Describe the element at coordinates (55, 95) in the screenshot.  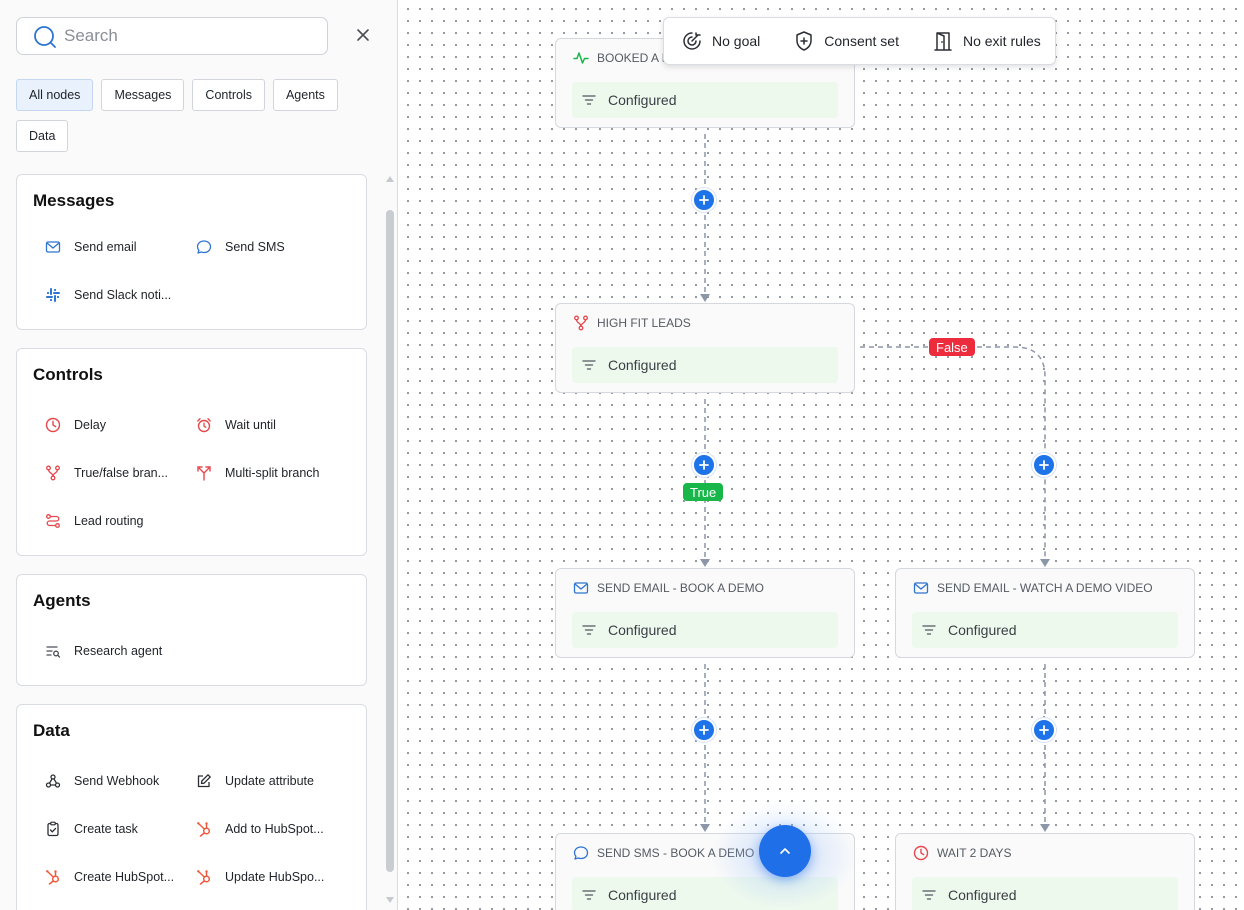
I see `filter-all-nodes: All nodes` at that location.